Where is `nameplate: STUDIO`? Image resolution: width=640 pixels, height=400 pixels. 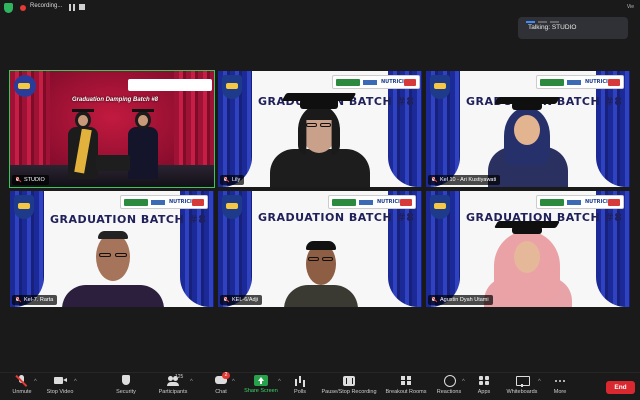 nameplate: STUDIO is located at coordinates (30, 180).